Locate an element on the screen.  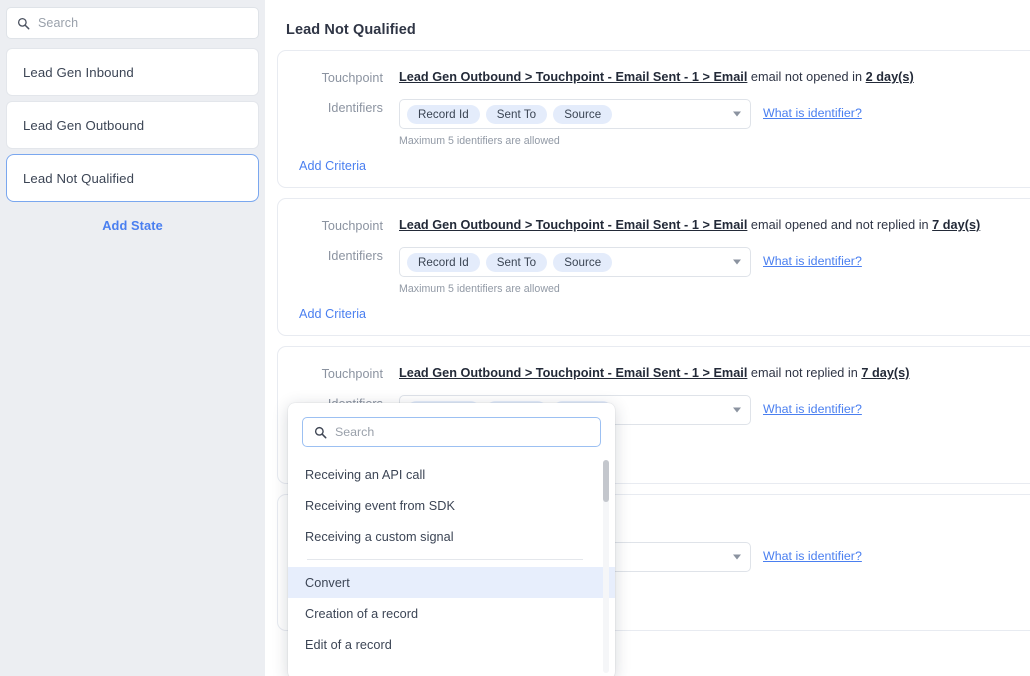
dropdown-item-edit-of-a-record: Edit of a record is located at coordinates (451, 644).